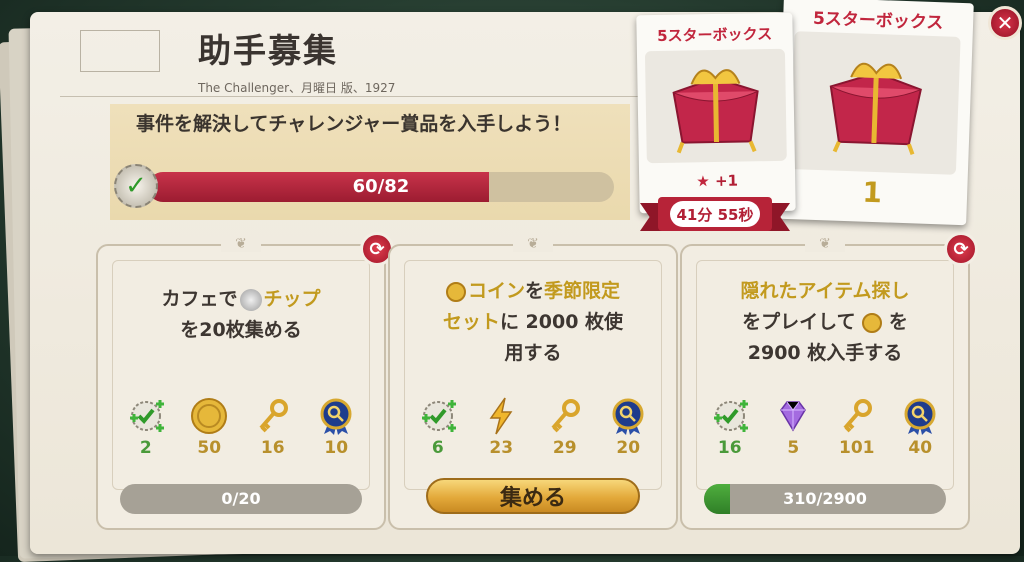 This screenshot has width=1024, height=562. Describe the element at coordinates (533, 496) in the screenshot. I see `collect-button: 集める` at that location.